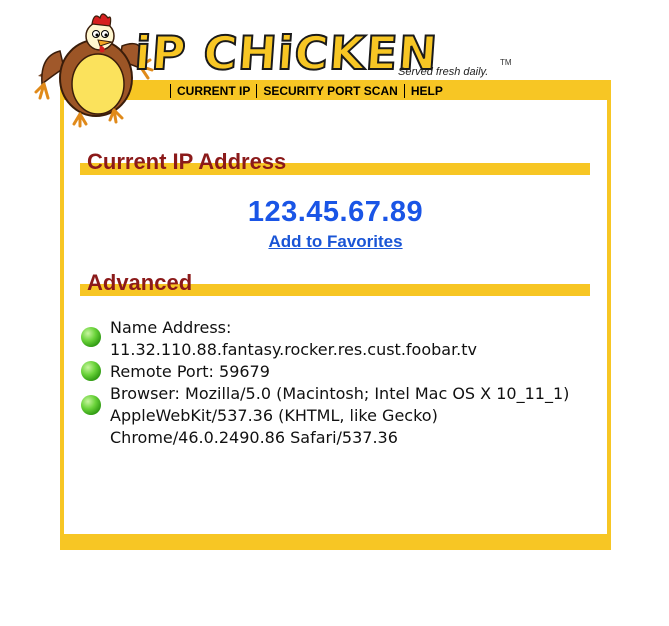 This screenshot has height=626, width=669. What do you see at coordinates (335, 281) in the screenshot?
I see `advanced-header: Advanced` at bounding box center [335, 281].